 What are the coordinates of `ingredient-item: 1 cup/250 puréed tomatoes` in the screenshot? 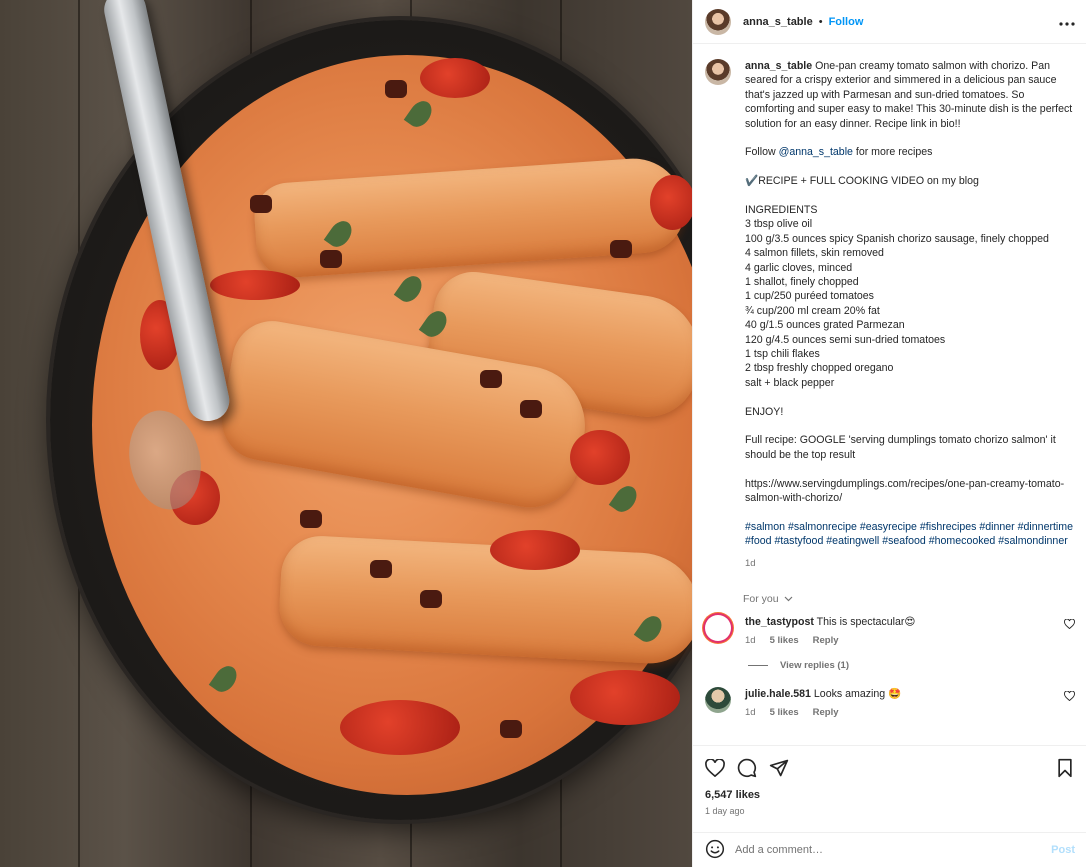 It's located at (809, 296).